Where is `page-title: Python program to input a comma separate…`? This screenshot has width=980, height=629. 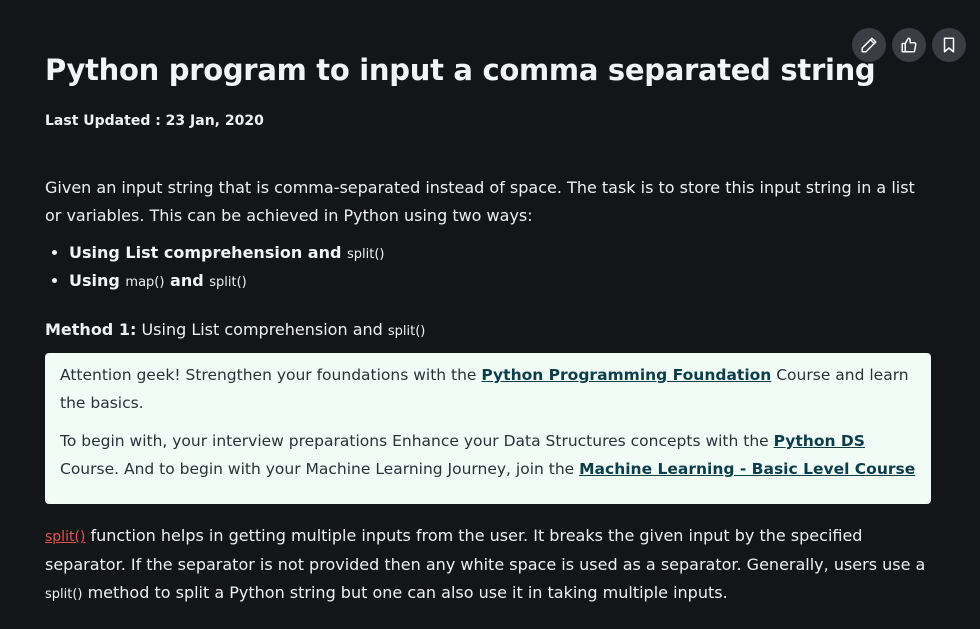
page-title: Python program to input a comma separate… is located at coordinates (460, 70).